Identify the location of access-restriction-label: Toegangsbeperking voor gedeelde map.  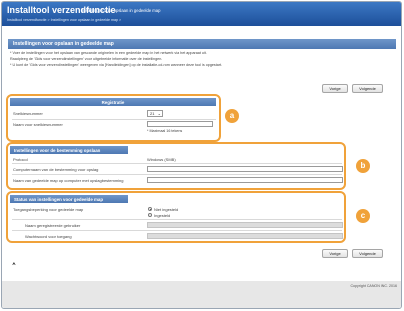
(48, 209).